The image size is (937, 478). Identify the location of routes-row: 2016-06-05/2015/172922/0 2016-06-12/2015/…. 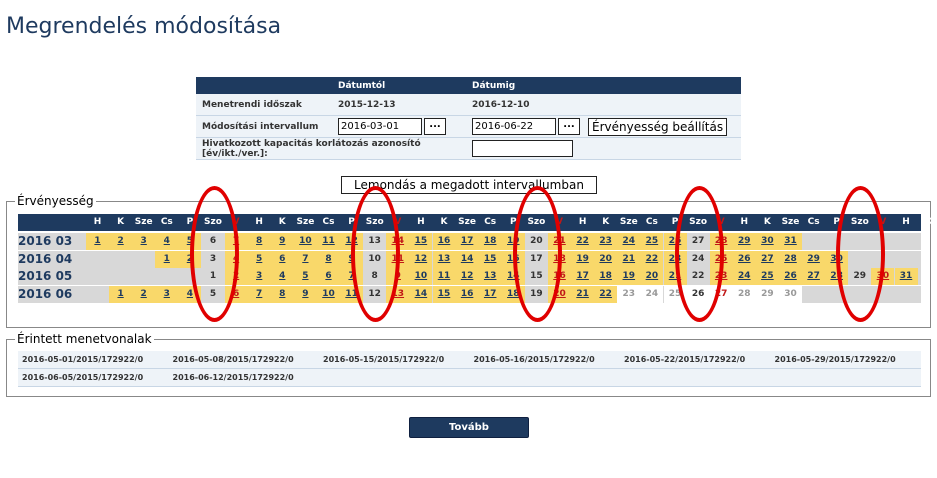
(469, 377).